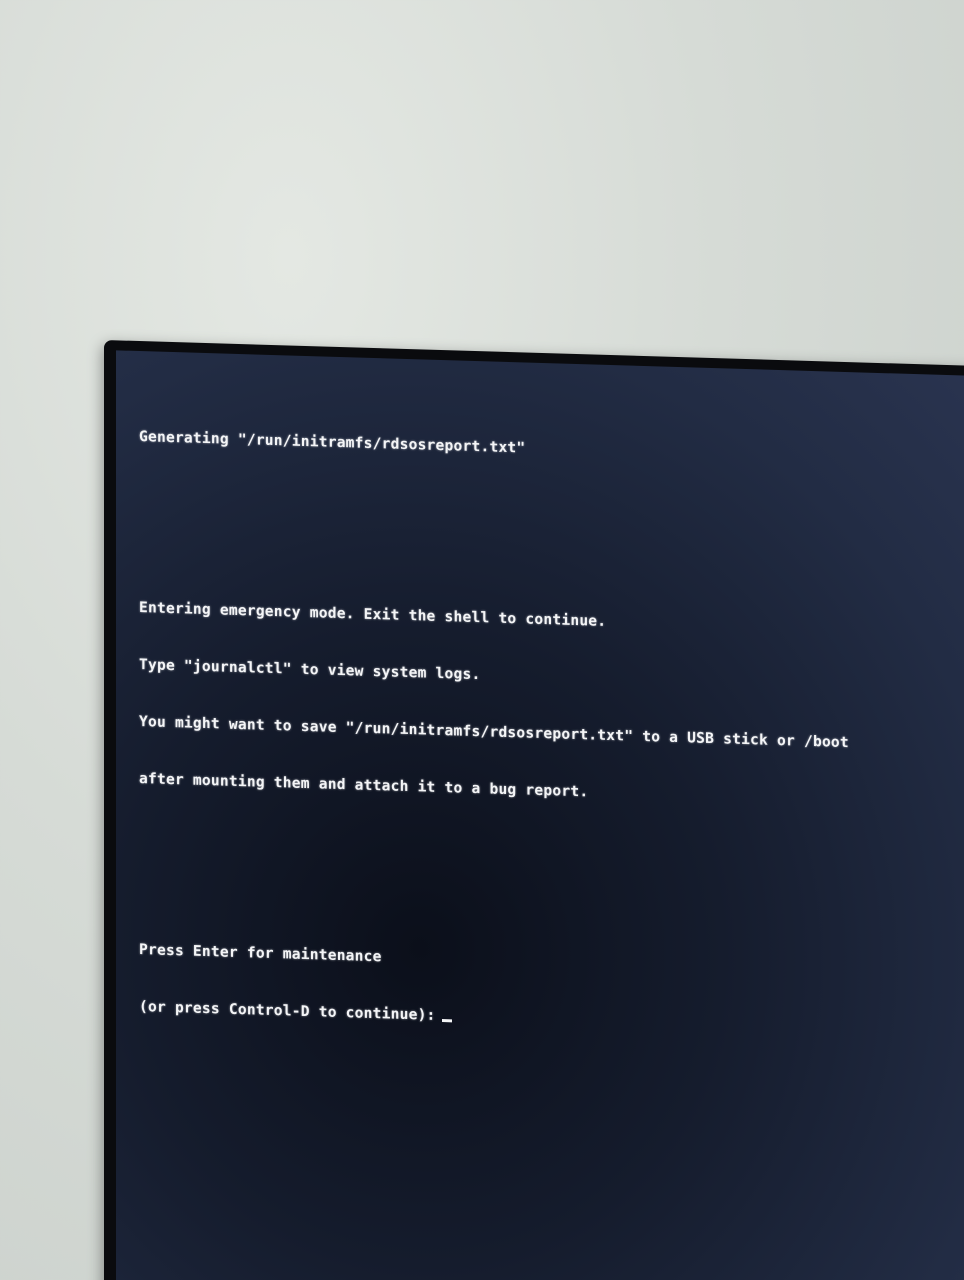  I want to click on terminal-line-press-enter: Press Enter for maintenance, so click(260, 953).